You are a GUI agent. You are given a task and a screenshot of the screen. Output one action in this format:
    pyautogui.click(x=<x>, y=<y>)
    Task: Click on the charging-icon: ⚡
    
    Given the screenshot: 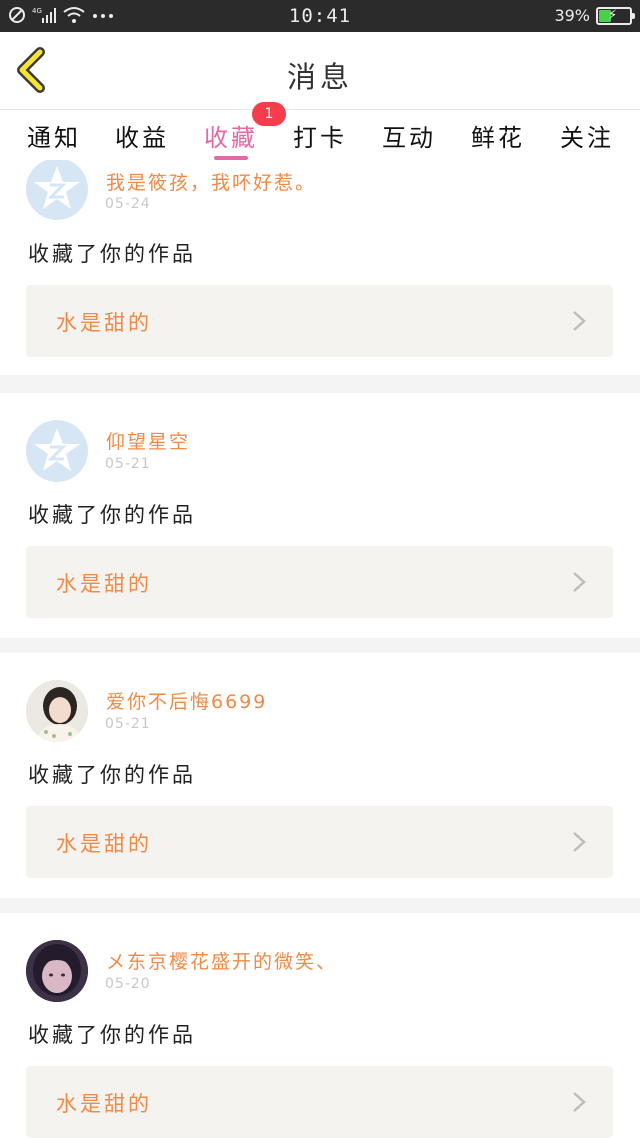 What is the action you would take?
    pyautogui.click(x=613, y=15)
    